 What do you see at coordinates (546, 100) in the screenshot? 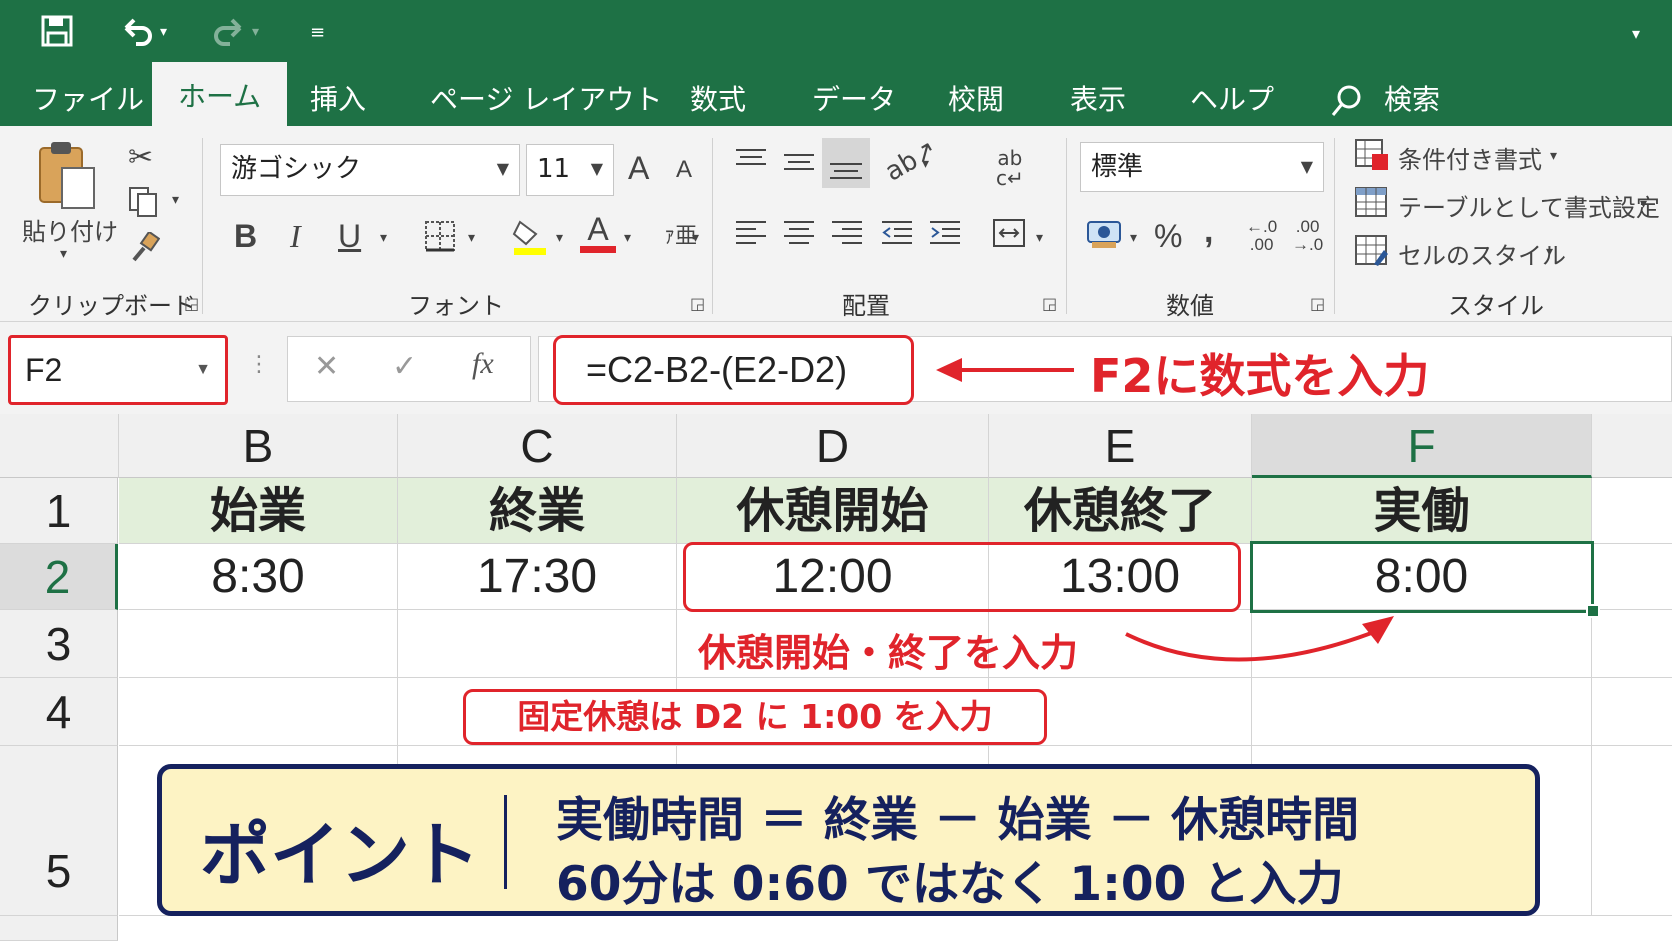
I see `tab-page-layout: ページ レイアウト` at bounding box center [546, 100].